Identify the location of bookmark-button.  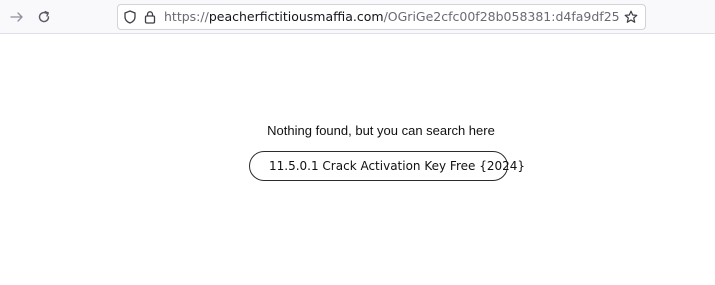
(631, 17).